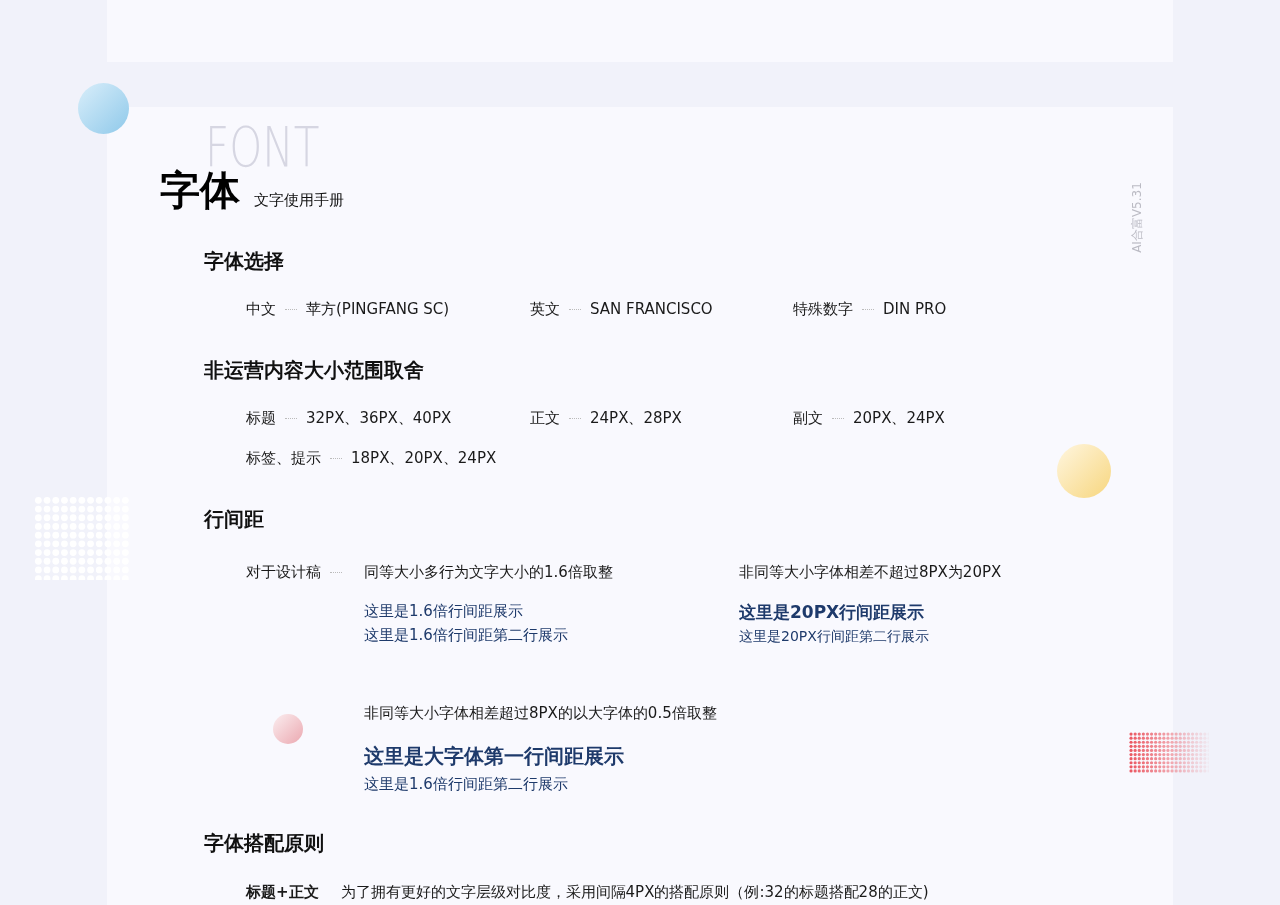 The image size is (1280, 905). Describe the element at coordinates (808, 418) in the screenshot. I see `item-label: 副文` at that location.